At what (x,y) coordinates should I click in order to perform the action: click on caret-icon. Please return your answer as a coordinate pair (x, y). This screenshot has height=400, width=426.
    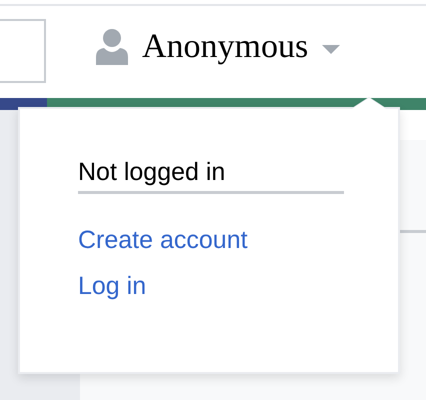
    Looking at the image, I should click on (331, 49).